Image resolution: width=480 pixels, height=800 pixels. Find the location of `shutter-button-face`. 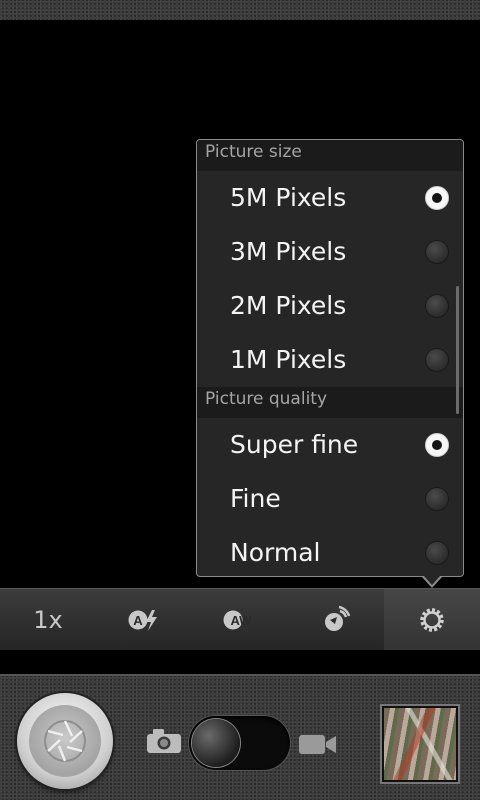

shutter-button-face is located at coordinates (65, 741).